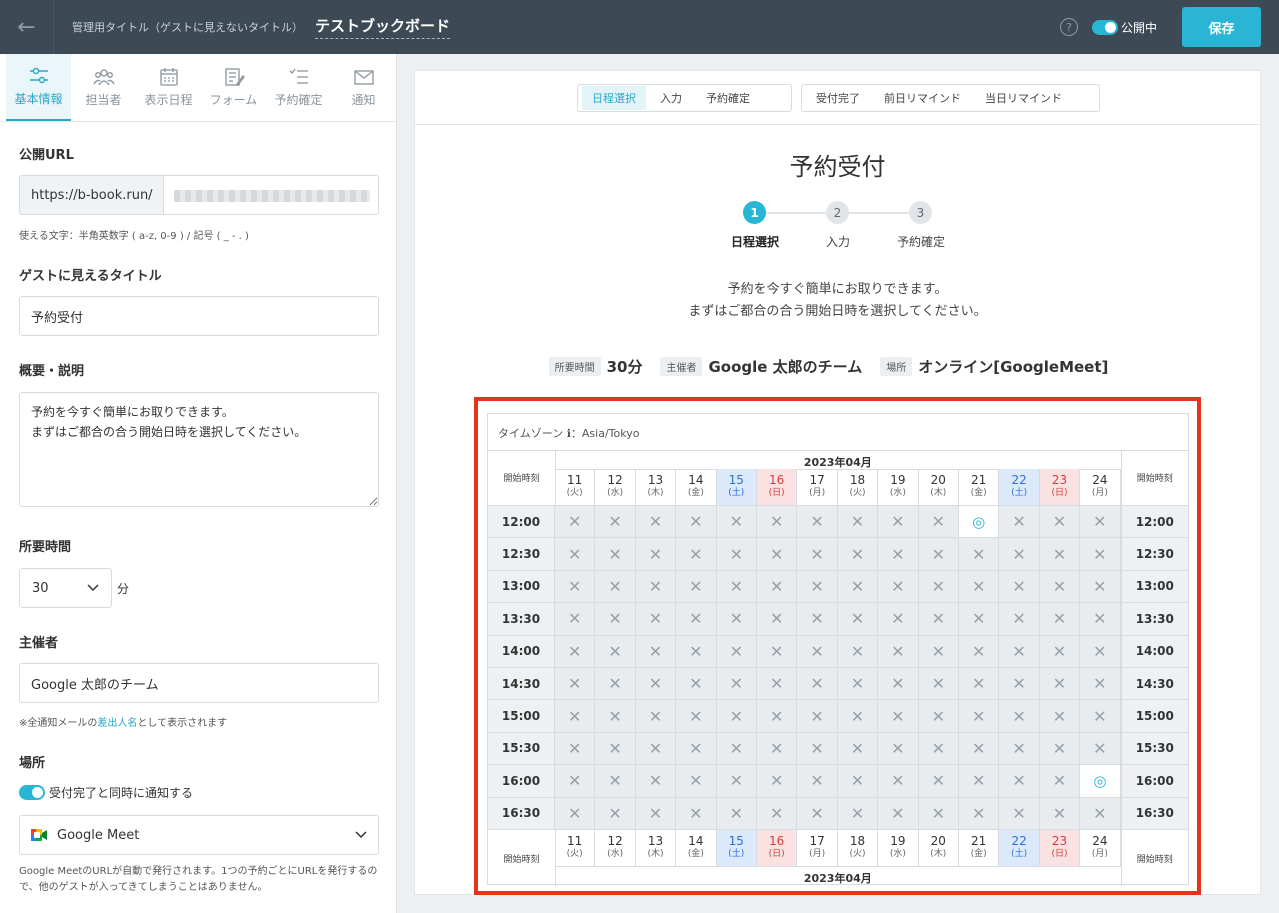 This screenshot has height=913, width=1279. Describe the element at coordinates (233, 87) in the screenshot. I see `tab-form: フォーム` at that location.